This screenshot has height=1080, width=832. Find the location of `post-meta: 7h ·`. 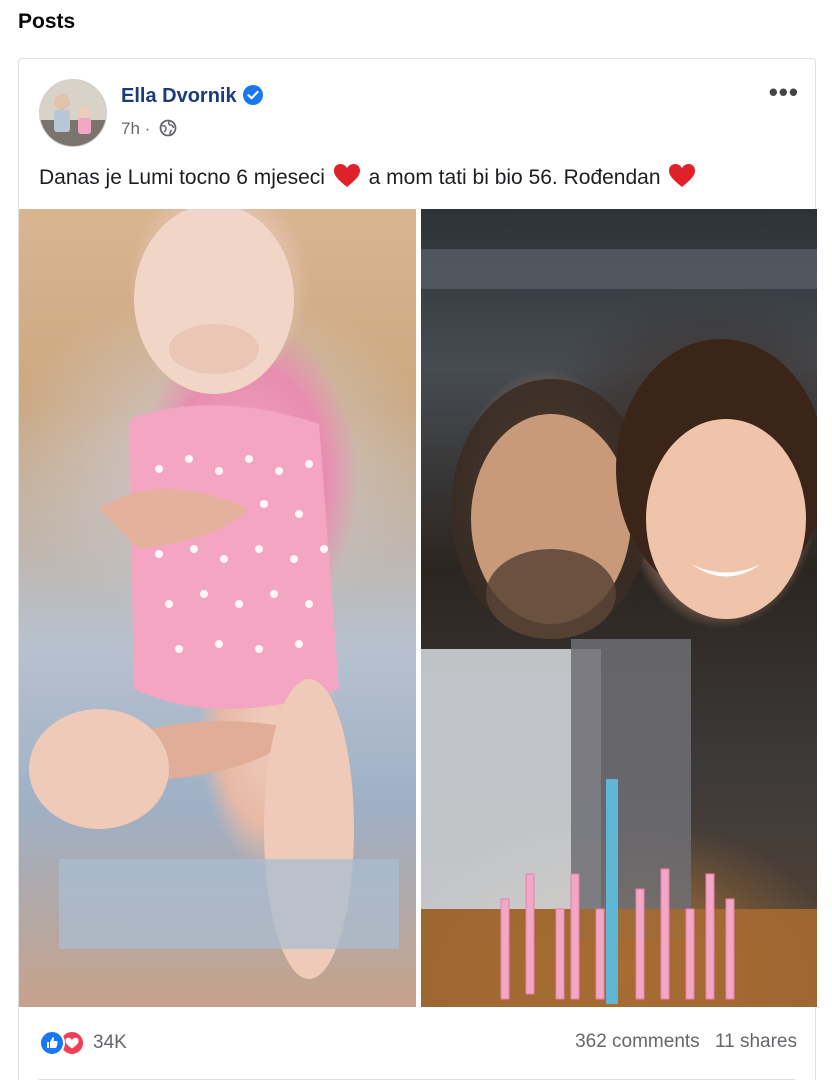

post-meta: 7h · is located at coordinates (149, 129).